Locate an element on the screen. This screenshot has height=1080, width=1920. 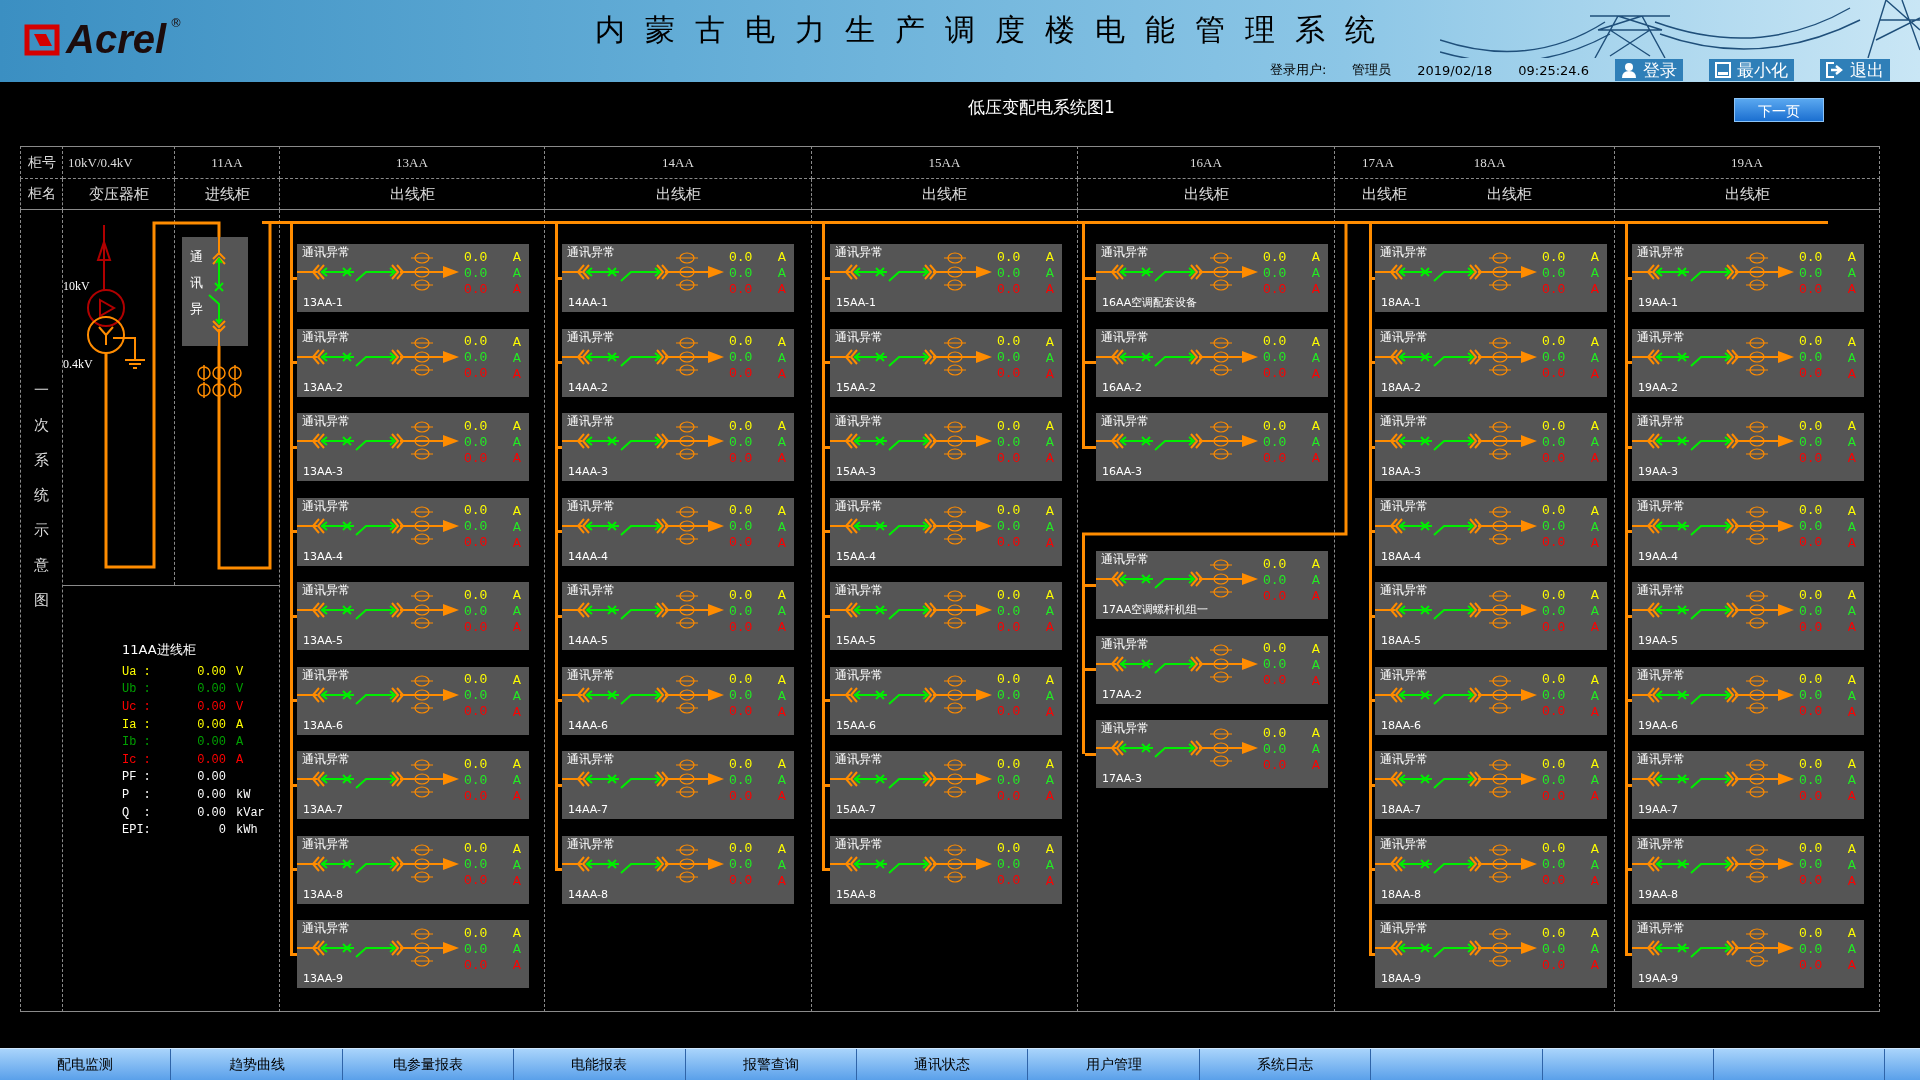
next-page-button: 下一页 is located at coordinates (1779, 110).